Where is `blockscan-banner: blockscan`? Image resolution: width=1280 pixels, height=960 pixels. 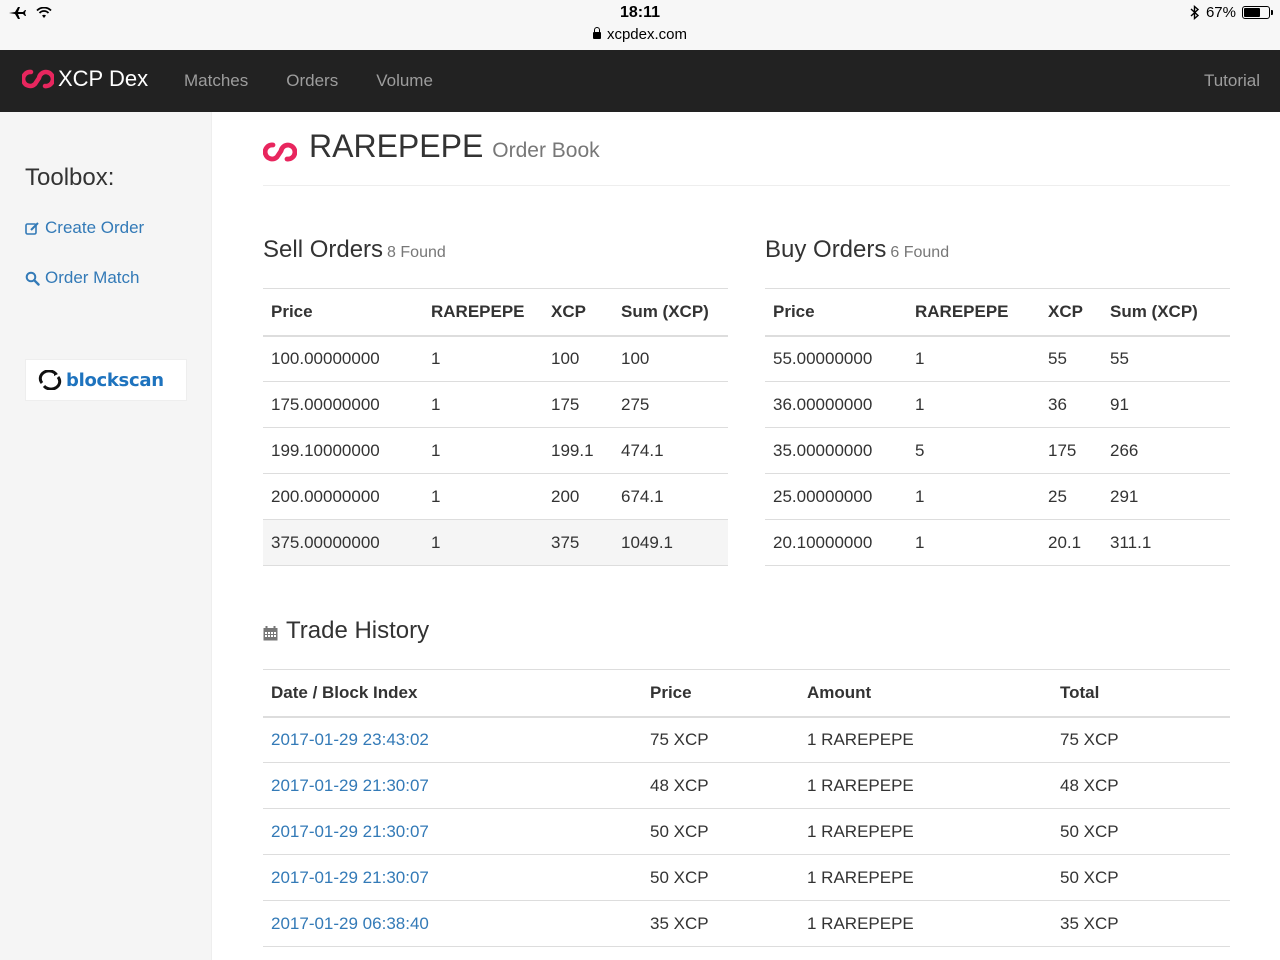 blockscan-banner: blockscan is located at coordinates (106, 380).